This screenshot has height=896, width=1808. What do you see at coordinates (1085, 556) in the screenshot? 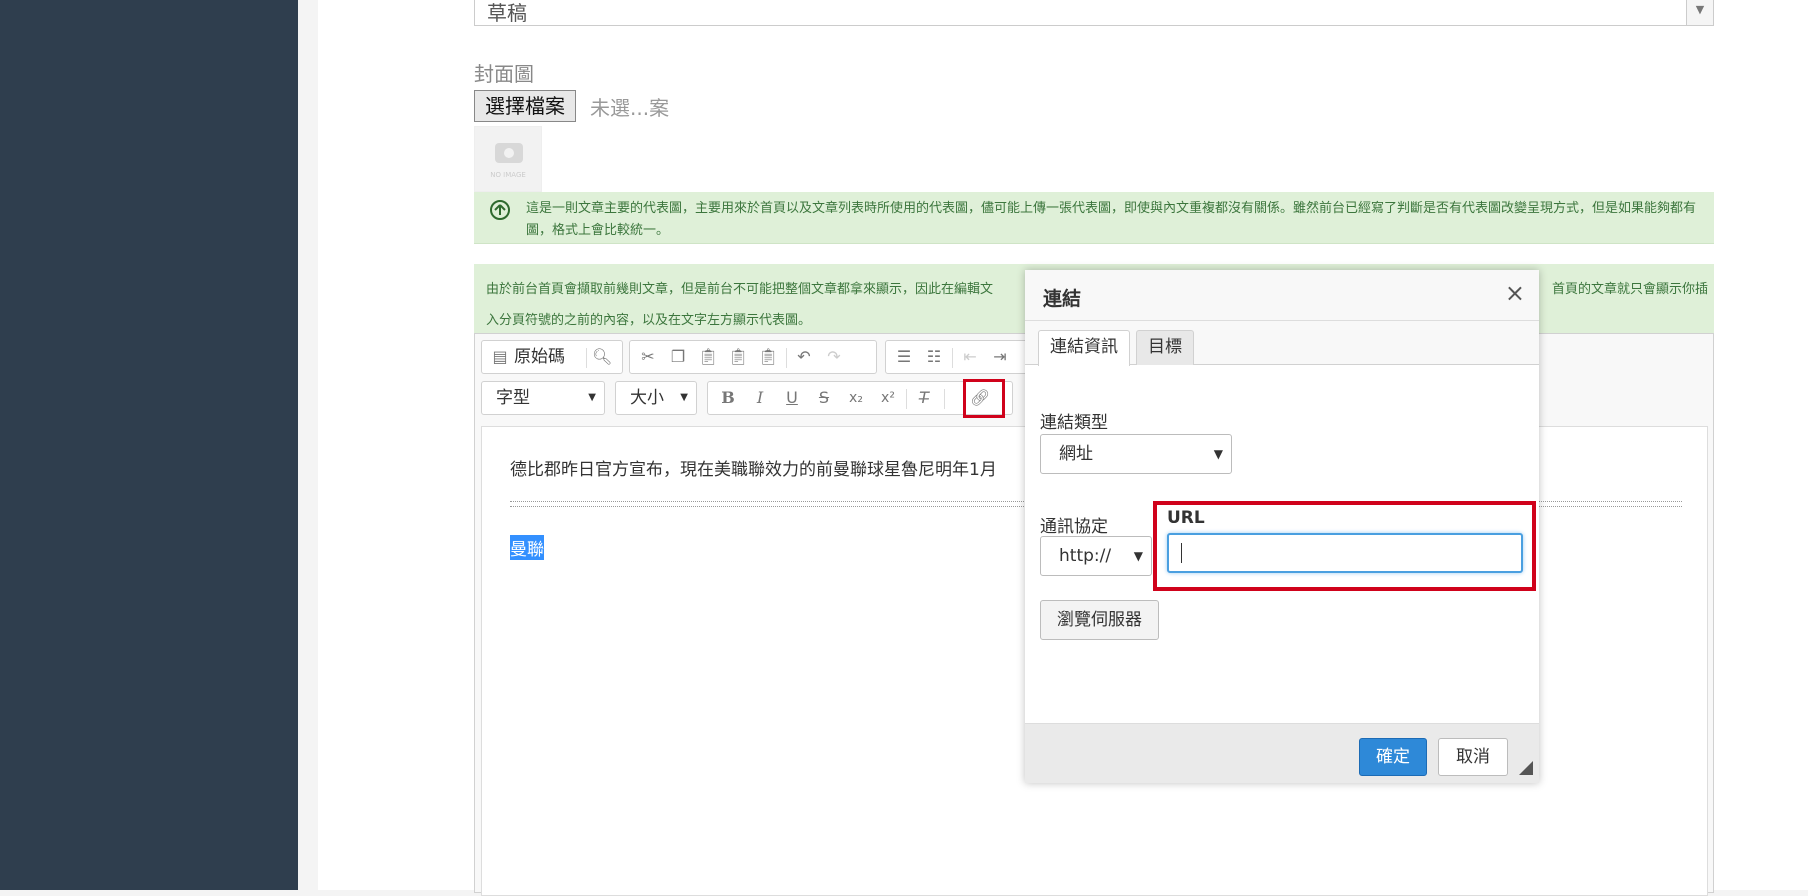
I see `protocol-value: http://` at bounding box center [1085, 556].